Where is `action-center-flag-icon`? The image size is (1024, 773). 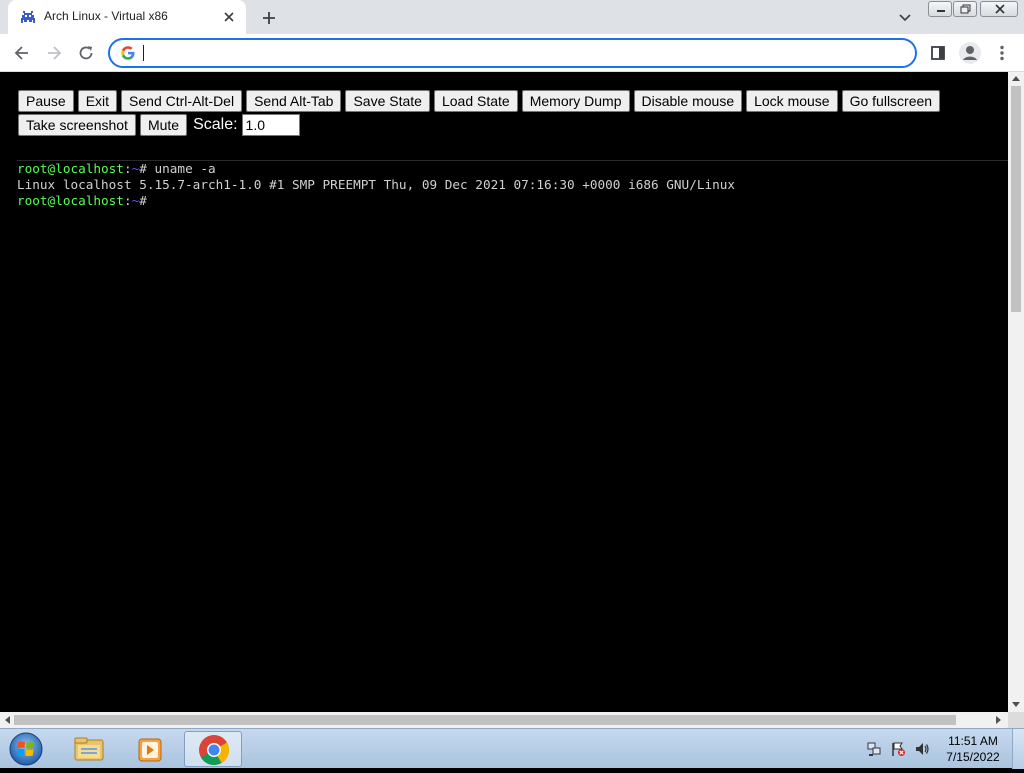 action-center-flag-icon is located at coordinates (898, 749).